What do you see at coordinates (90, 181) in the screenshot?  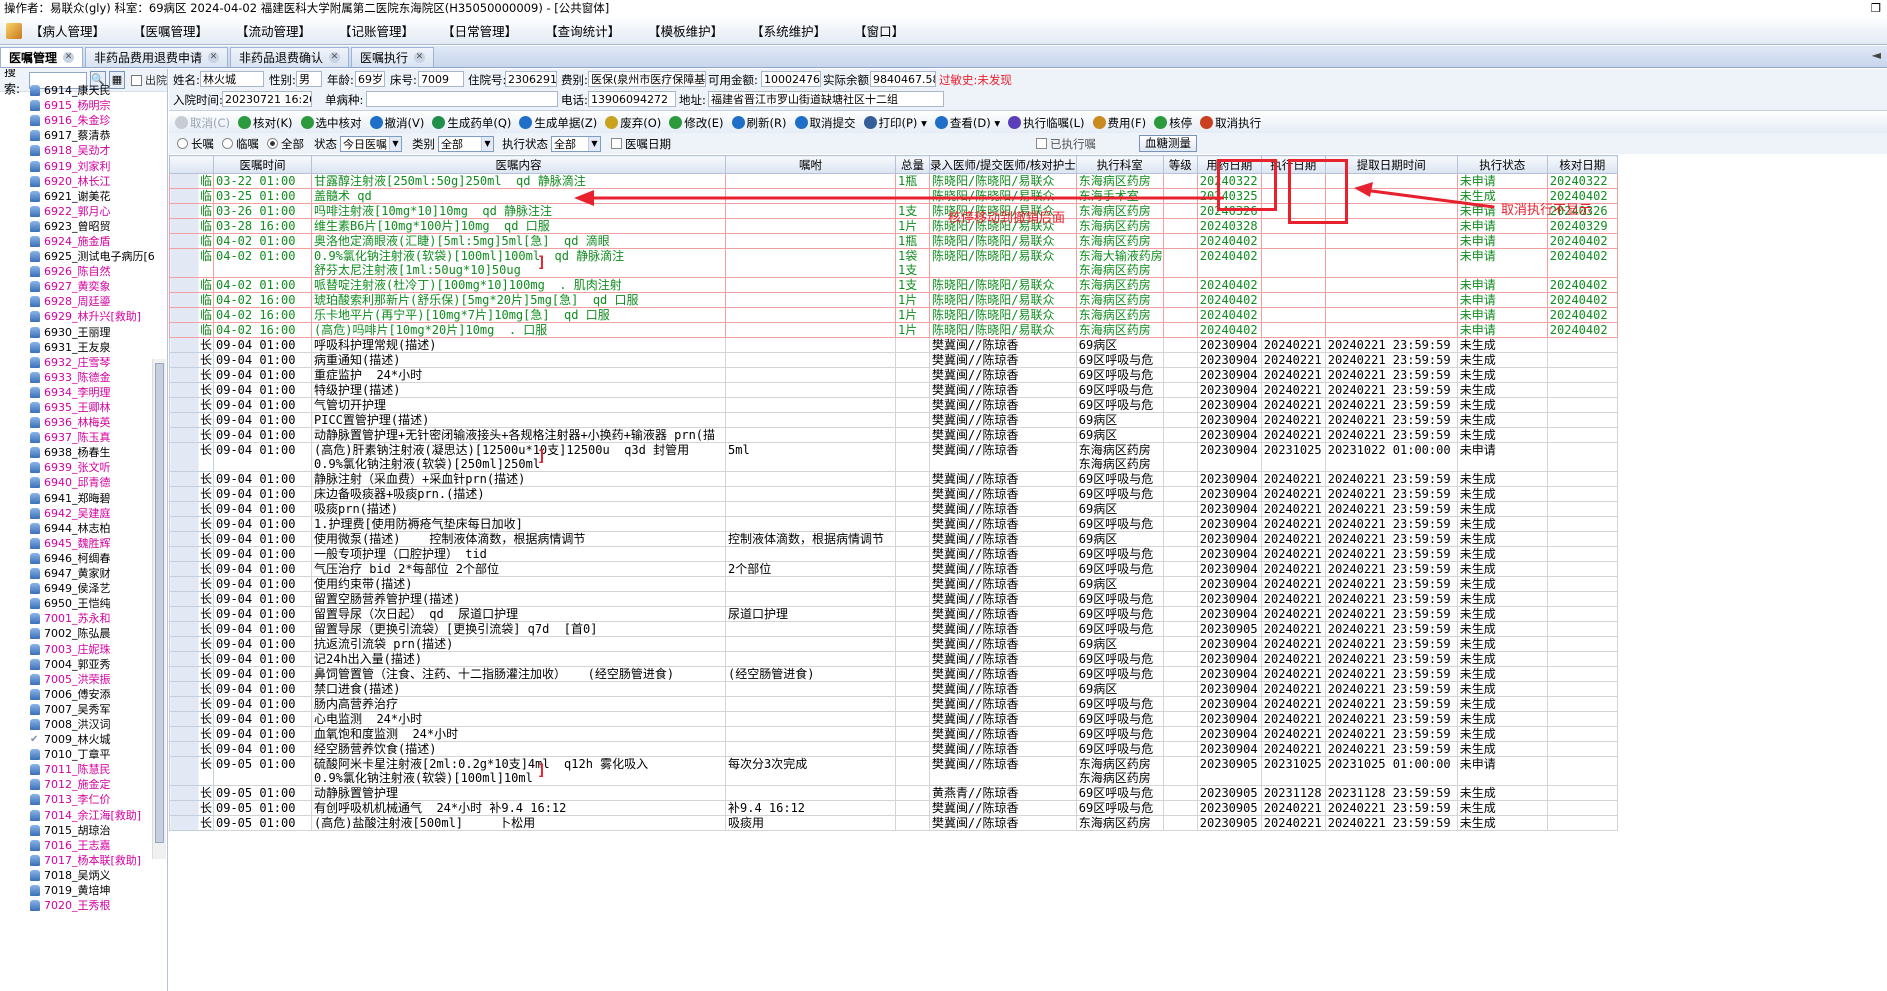 I see `patient-list-item: 6920_林长江` at bounding box center [90, 181].